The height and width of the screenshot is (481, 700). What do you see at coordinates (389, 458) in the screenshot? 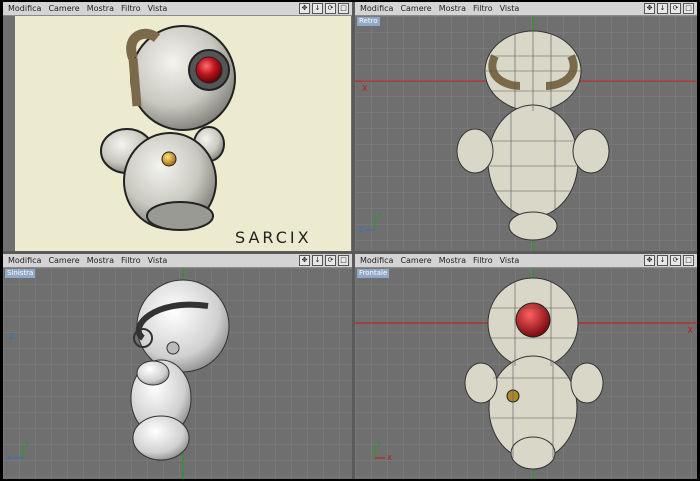
I see `axis-x2-label: X` at bounding box center [389, 458].